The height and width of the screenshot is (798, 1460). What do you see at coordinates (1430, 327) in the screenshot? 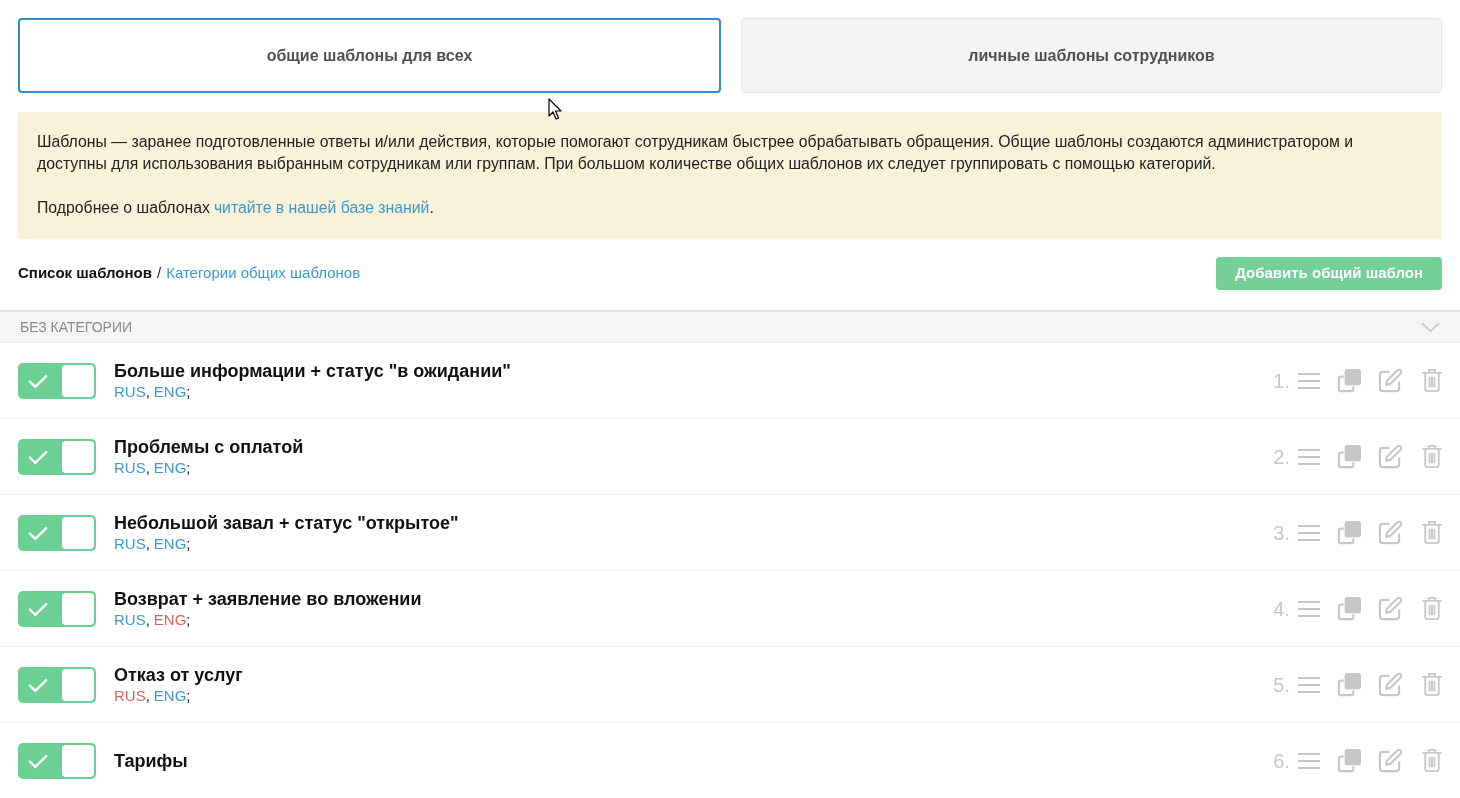
I see `chevron-down-icon` at bounding box center [1430, 327].